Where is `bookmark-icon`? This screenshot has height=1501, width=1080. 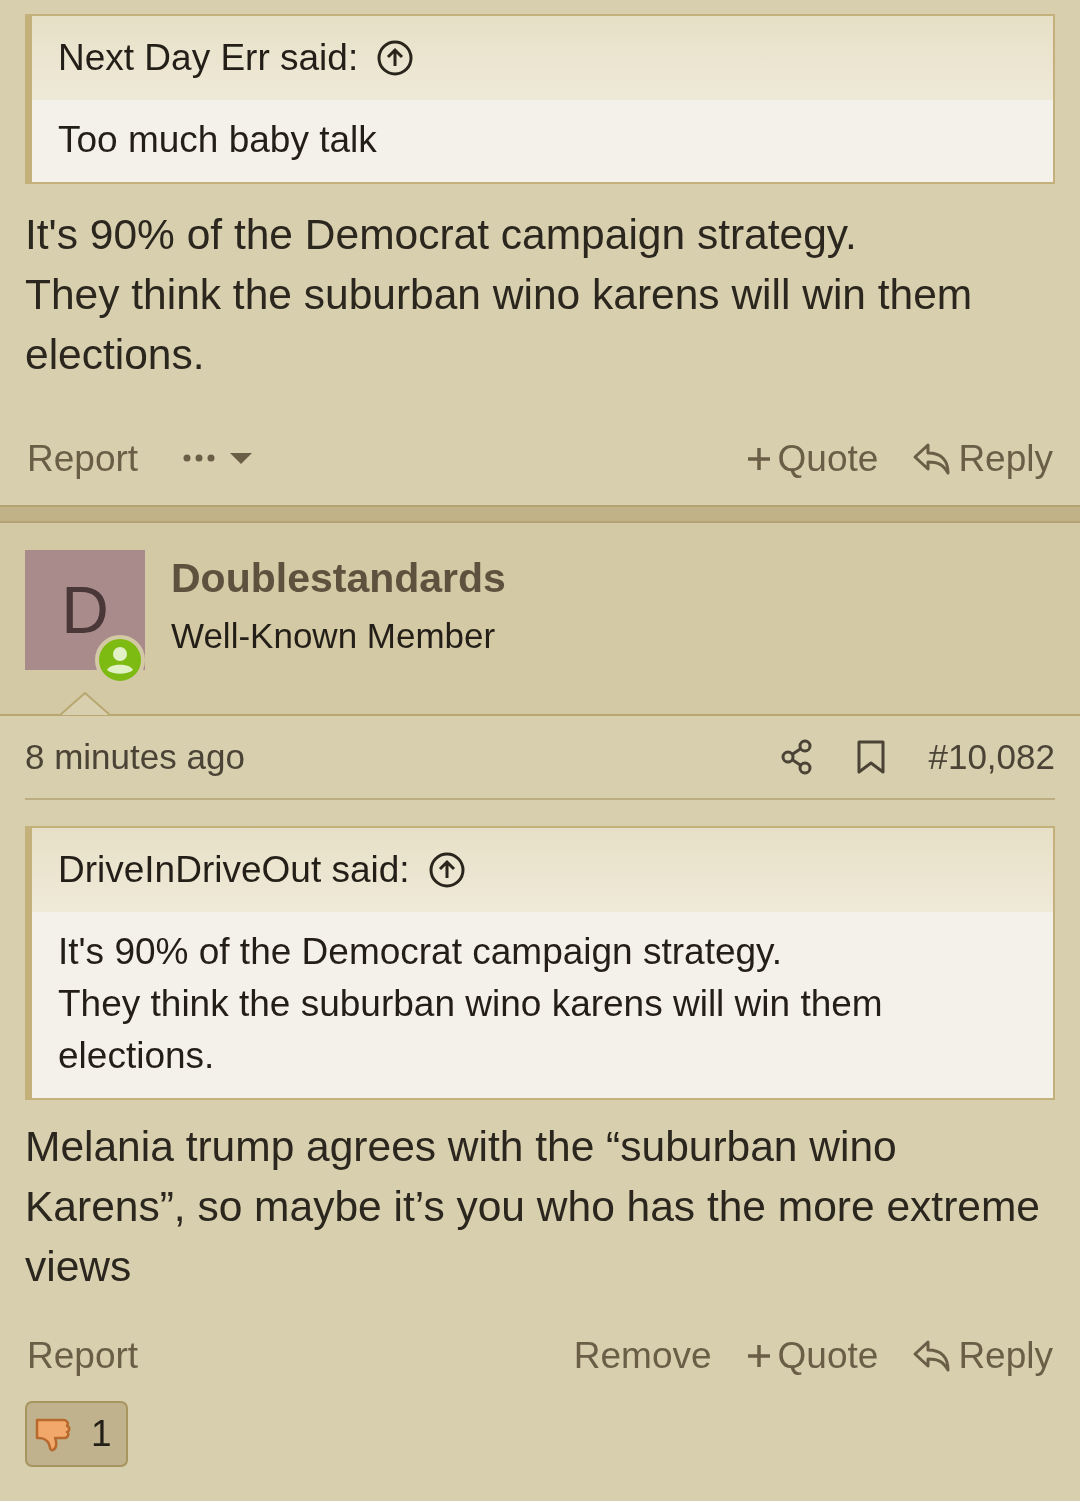
bookmark-icon is located at coordinates (871, 757).